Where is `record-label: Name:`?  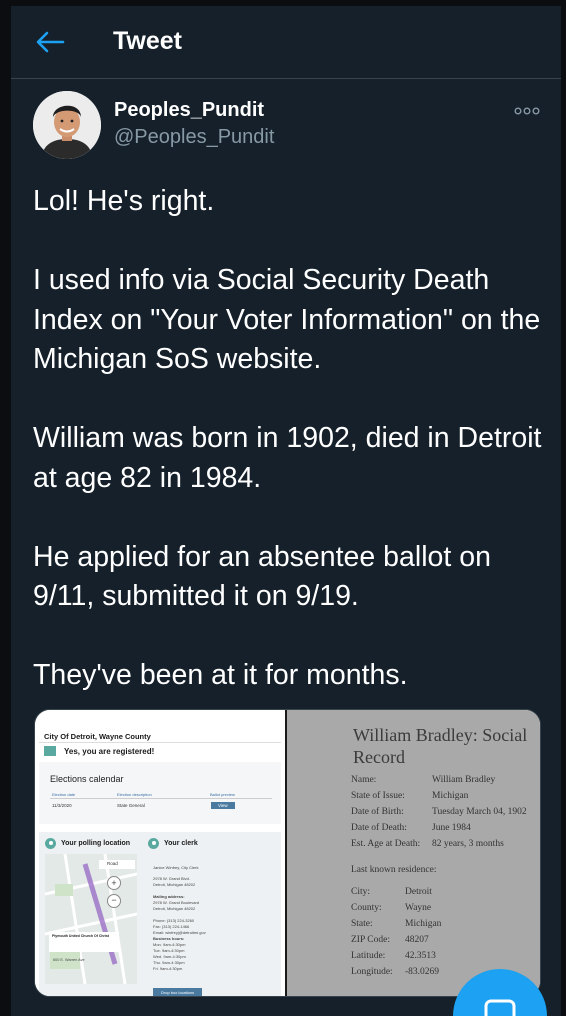
record-label: Name: is located at coordinates (364, 780).